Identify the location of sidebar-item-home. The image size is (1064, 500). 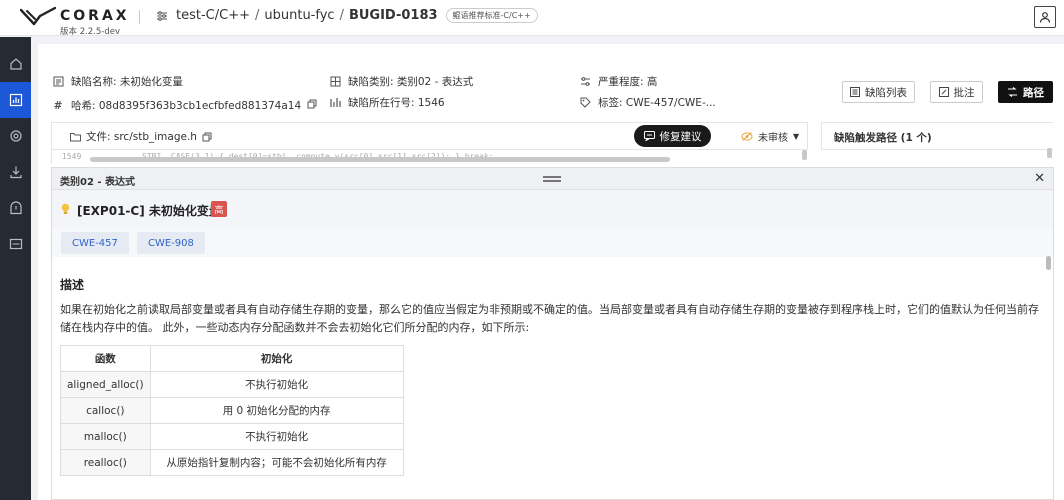
(15, 64).